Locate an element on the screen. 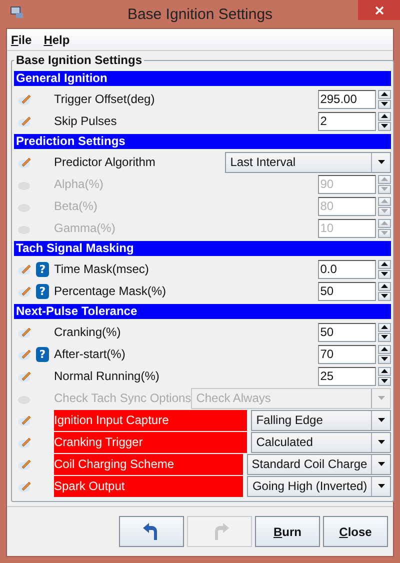  setting-label: Trigger Offset(deg) is located at coordinates (105, 99).